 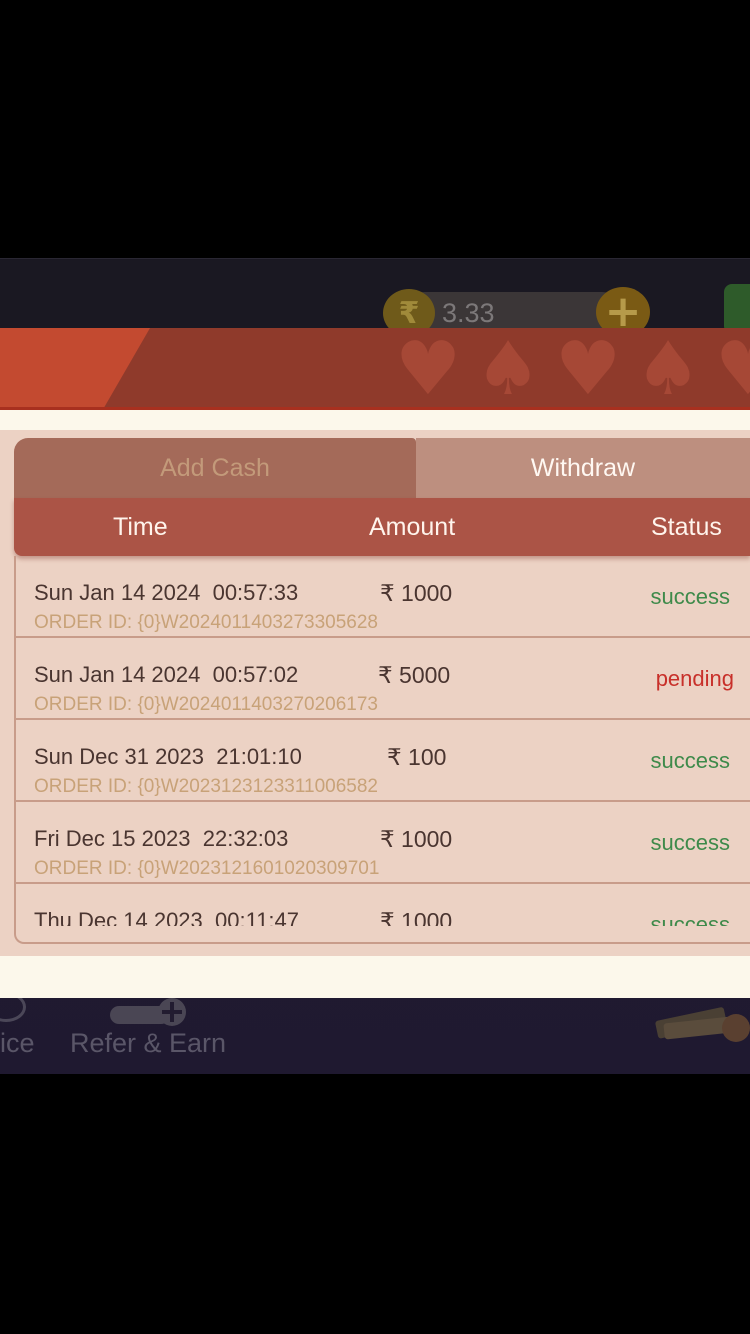 What do you see at coordinates (414, 675) in the screenshot?
I see `row-amount: ₹ 5000` at bounding box center [414, 675].